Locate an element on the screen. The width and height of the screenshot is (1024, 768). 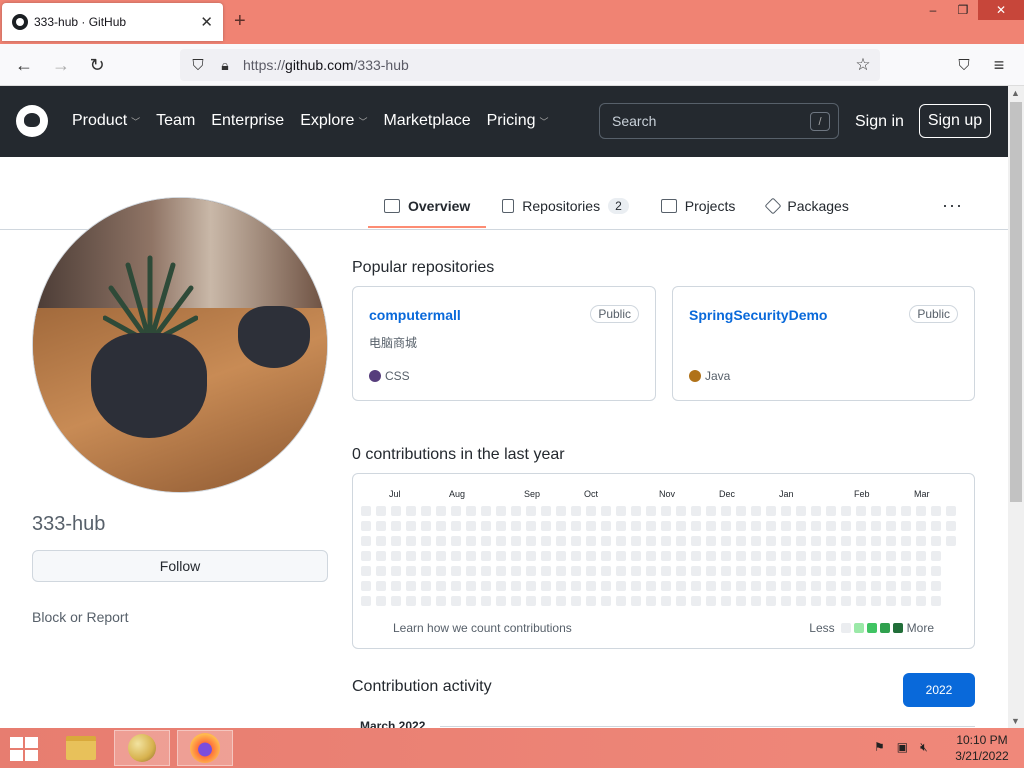
page-scrollbar: ▲ ▼ is located at coordinates (1016, 407).